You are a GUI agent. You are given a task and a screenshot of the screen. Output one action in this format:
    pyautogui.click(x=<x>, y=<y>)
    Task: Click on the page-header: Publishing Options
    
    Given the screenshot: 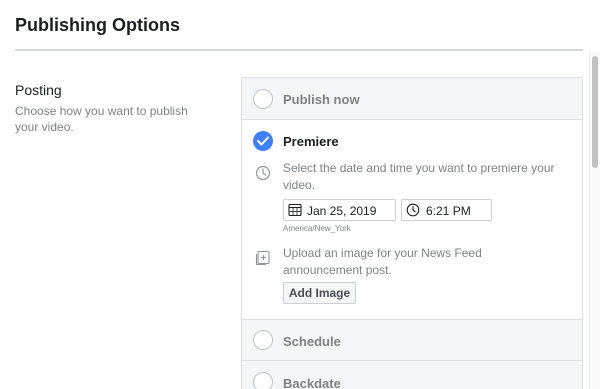 What is the action you would take?
    pyautogui.click(x=295, y=26)
    